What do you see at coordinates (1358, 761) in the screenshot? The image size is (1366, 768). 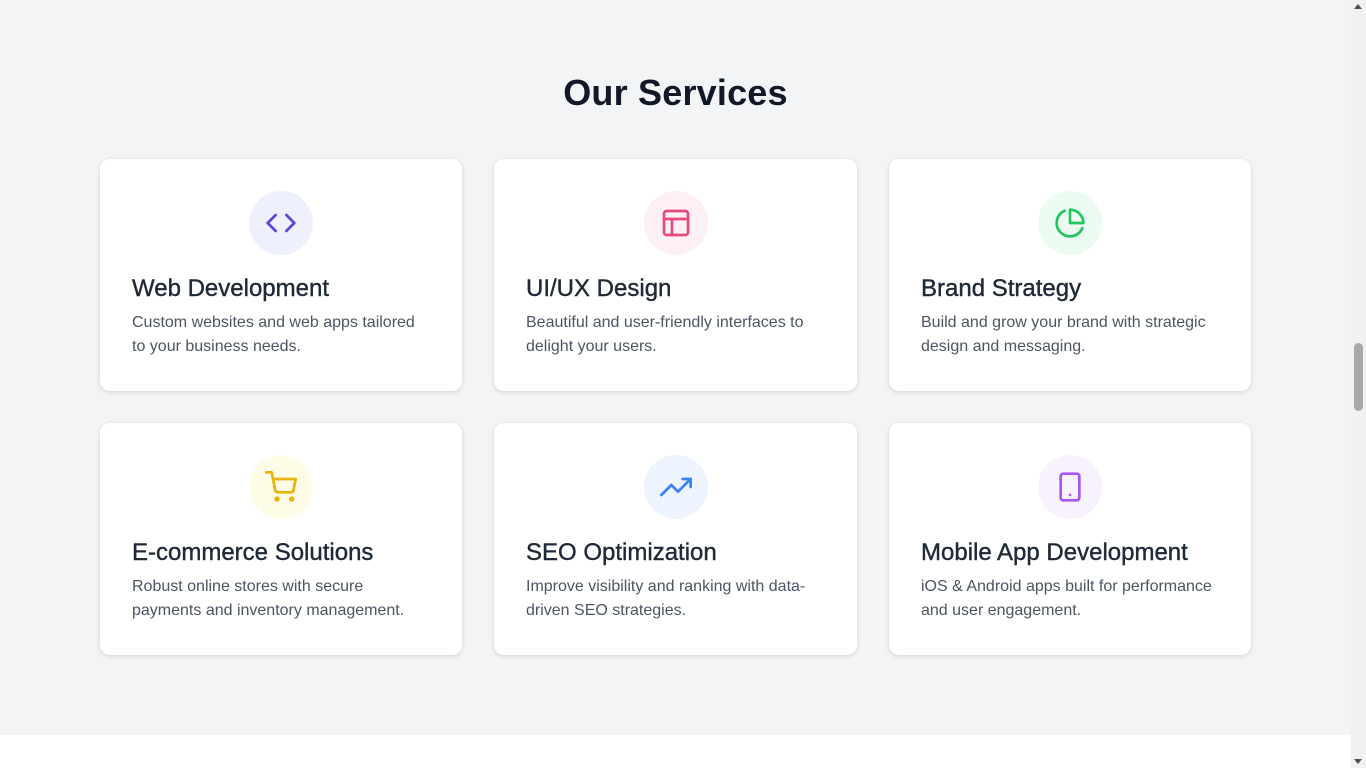 I see `scroll-down-arrow-icon` at bounding box center [1358, 761].